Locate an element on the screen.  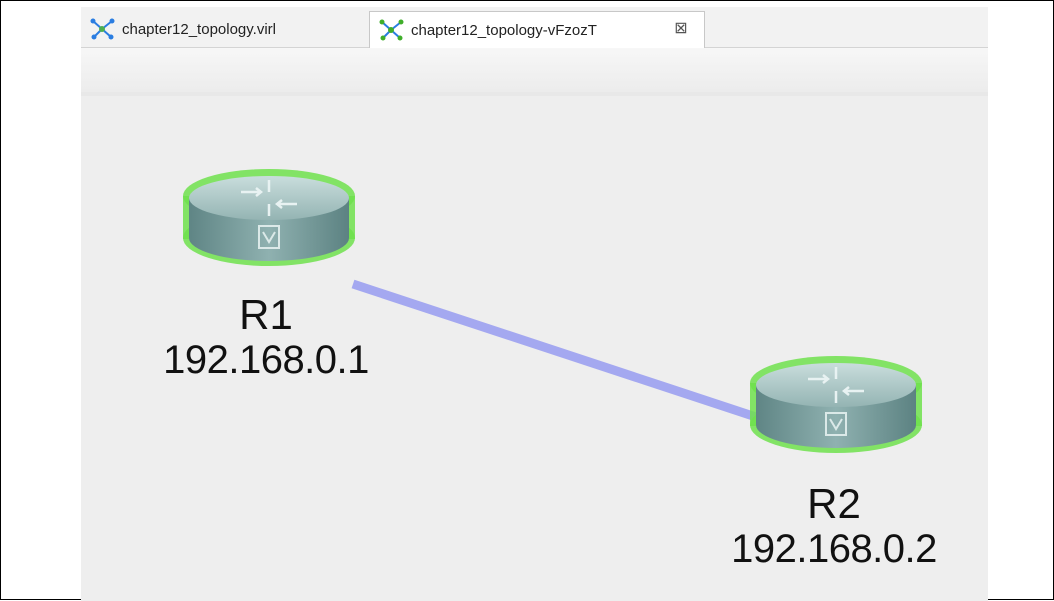
router-r2 is located at coordinates (836, 403).